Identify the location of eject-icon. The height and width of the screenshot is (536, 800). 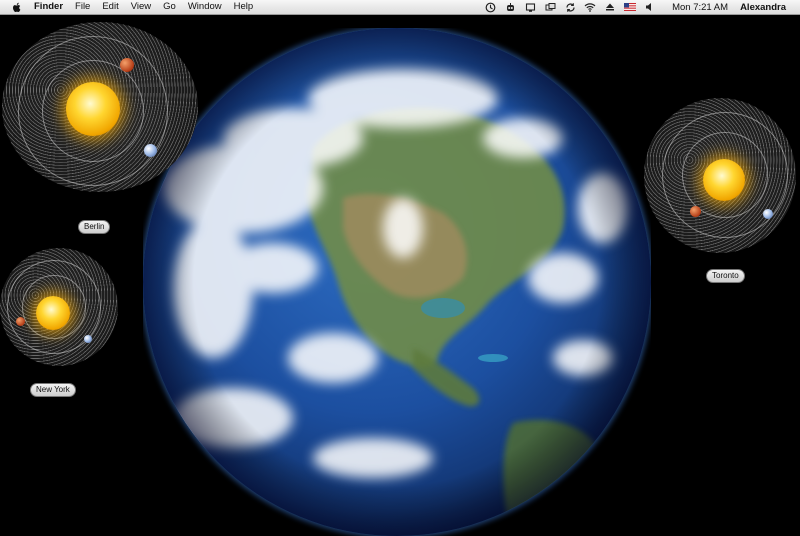
(610, 7).